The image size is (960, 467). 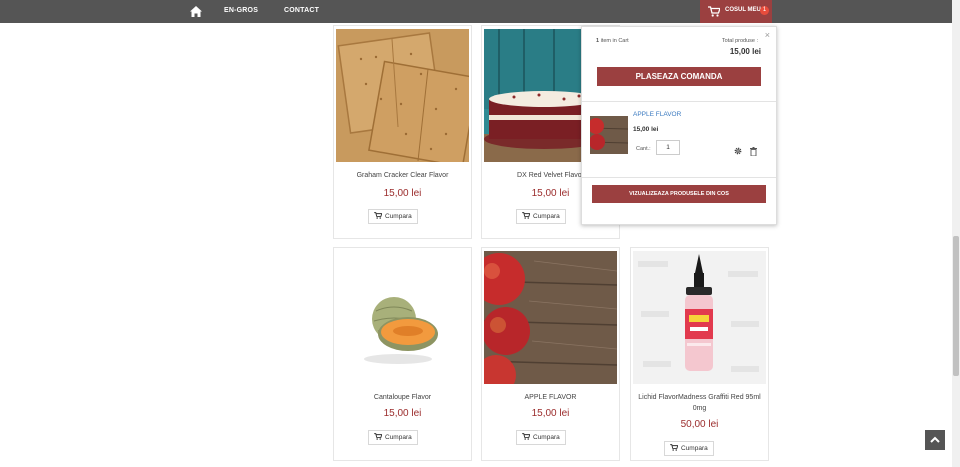 I want to click on cart-item-count-text: item in Cart, so click(x=614, y=41).